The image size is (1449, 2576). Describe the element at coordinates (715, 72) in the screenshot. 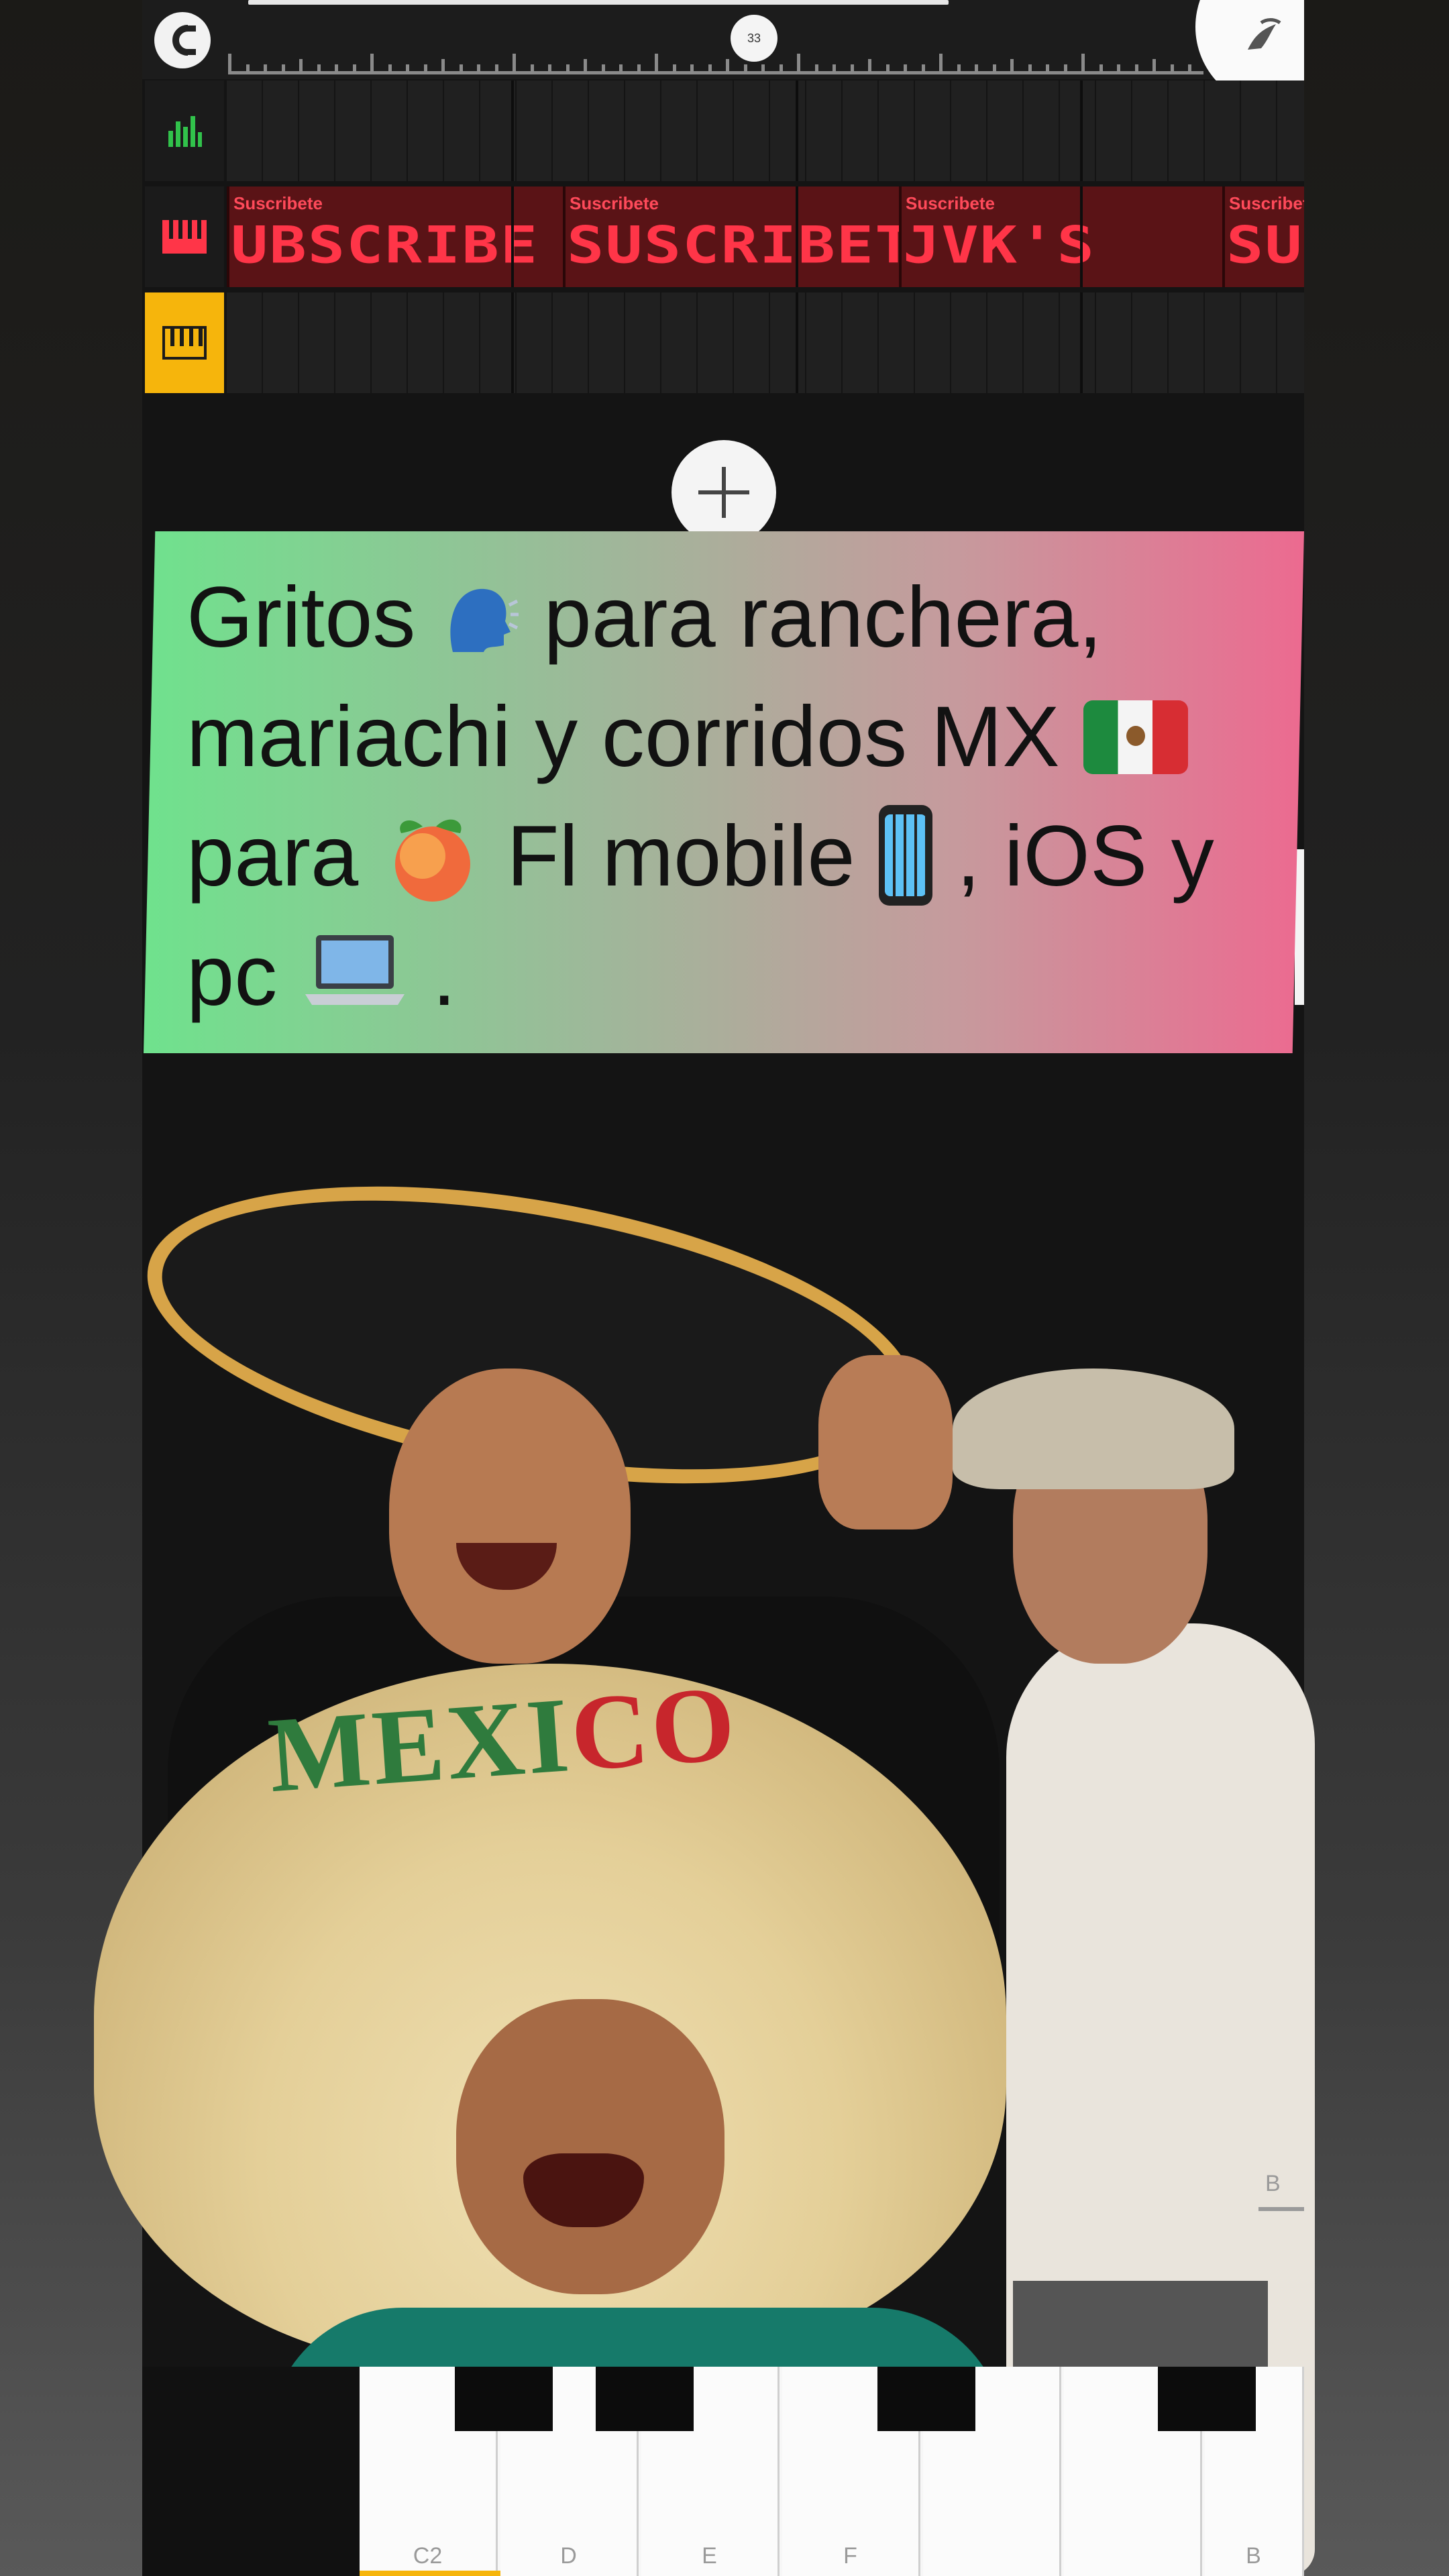

I see `ruler-baseline` at that location.